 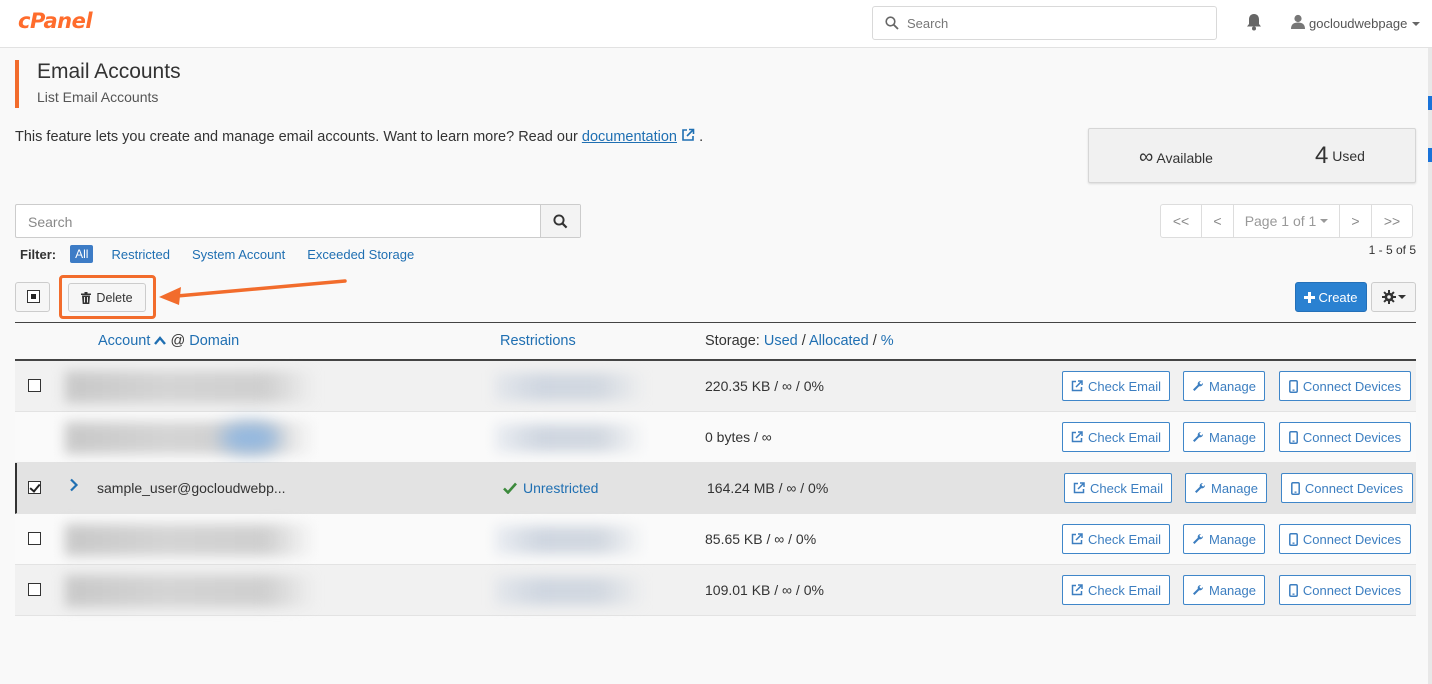 What do you see at coordinates (214, 341) in the screenshot?
I see `sort-domain-link: Domain` at bounding box center [214, 341].